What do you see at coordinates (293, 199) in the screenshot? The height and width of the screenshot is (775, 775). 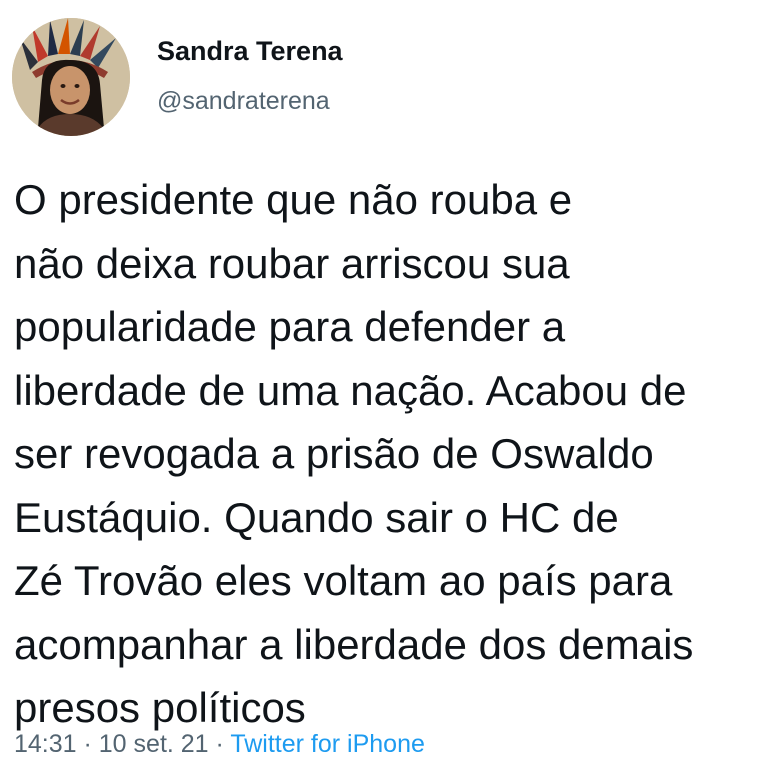 I see `tweet-text-line: O presidente que não rouba e` at bounding box center [293, 199].